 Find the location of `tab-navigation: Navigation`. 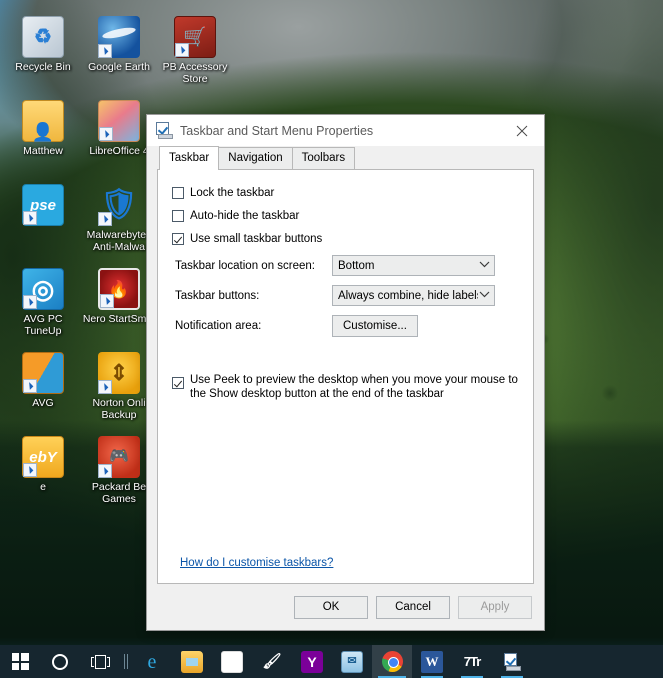

tab-navigation: Navigation is located at coordinates (255, 158).